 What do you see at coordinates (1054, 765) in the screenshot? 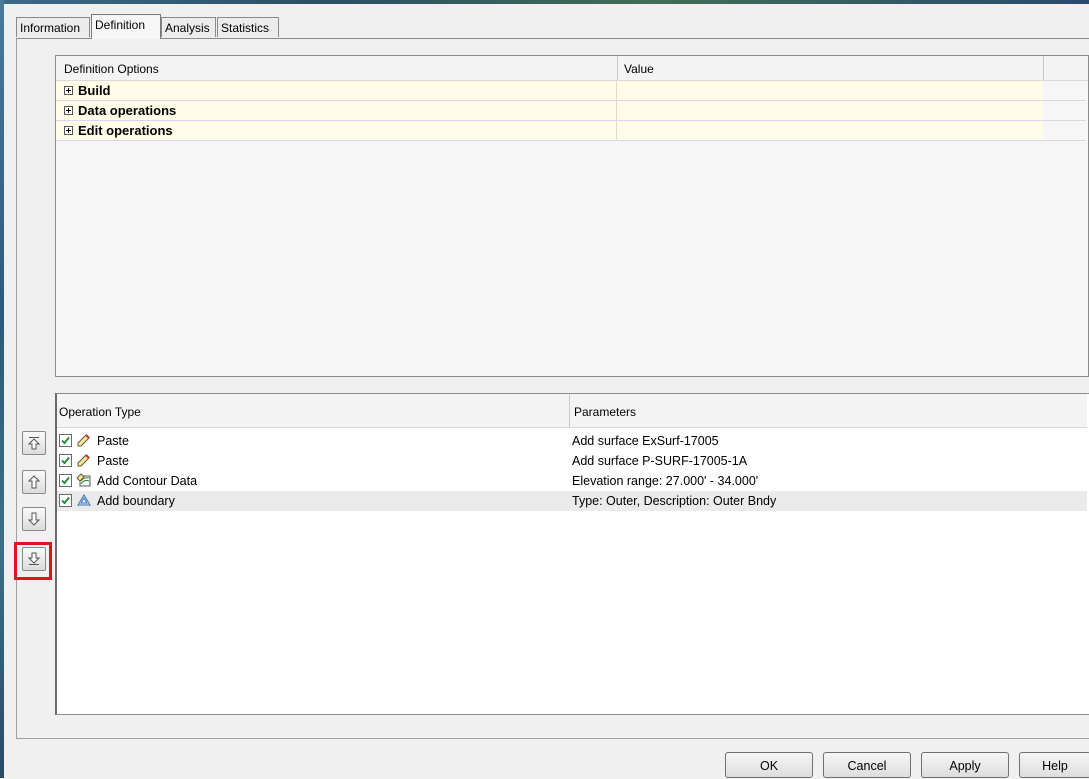
I see `help-button: Help` at bounding box center [1054, 765].